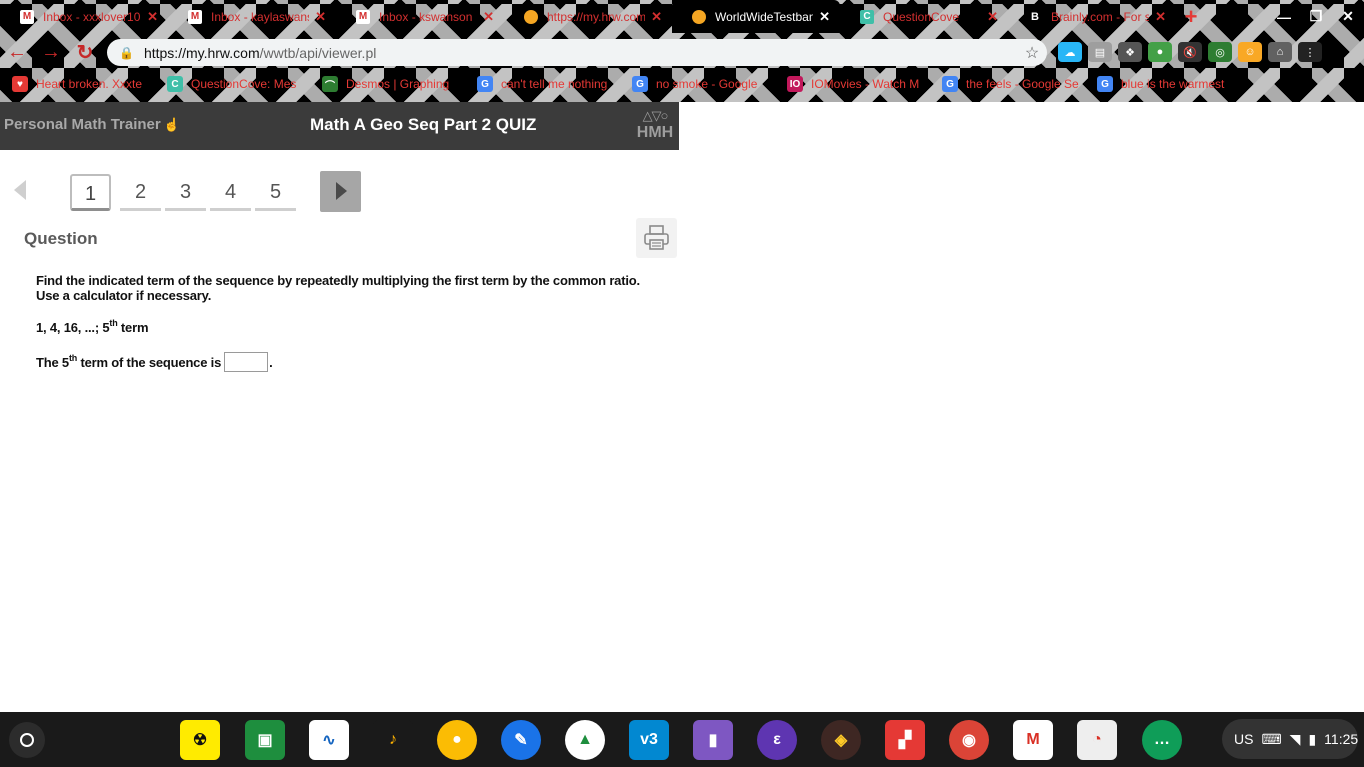  Describe the element at coordinates (1032, 53) in the screenshot. I see `bookmark-star-icon: ☆` at that location.